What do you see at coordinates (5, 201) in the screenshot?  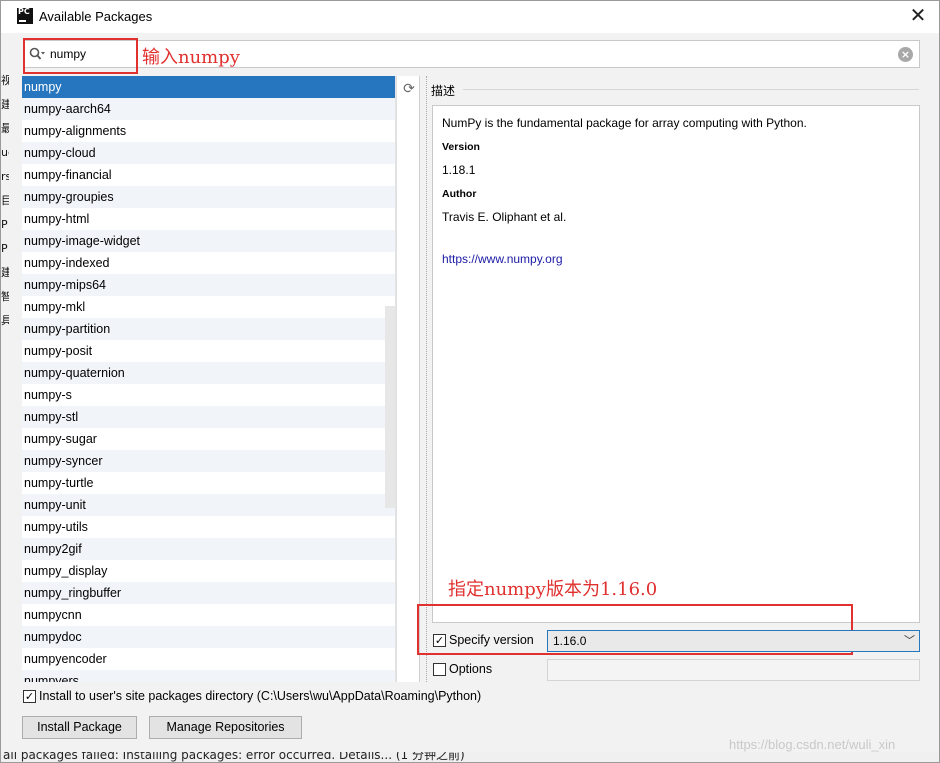 I see `background-glyph: 目` at bounding box center [5, 201].